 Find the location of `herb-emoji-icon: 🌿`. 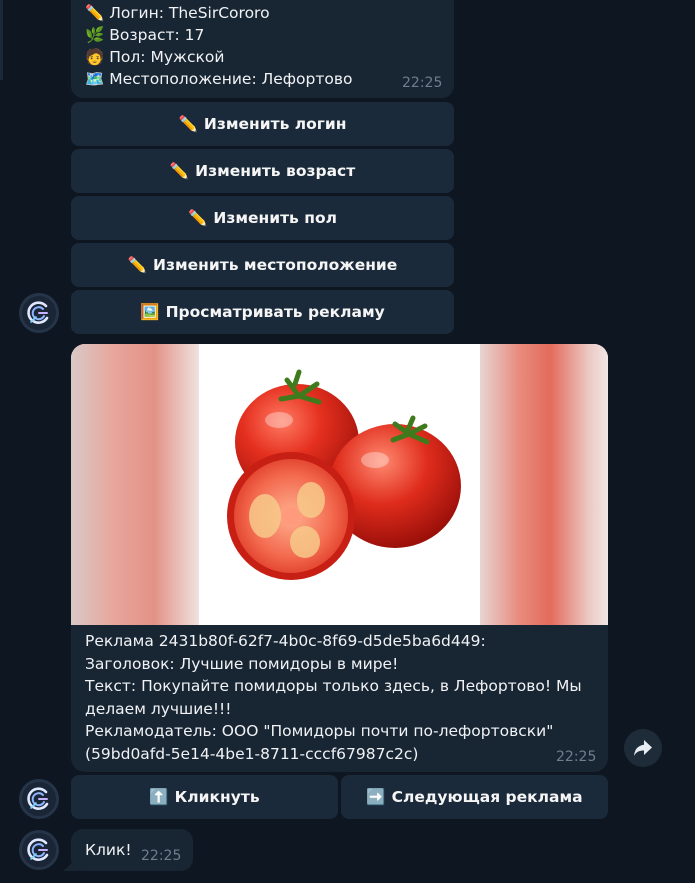

herb-emoji-icon: 🌿 is located at coordinates (95, 35).